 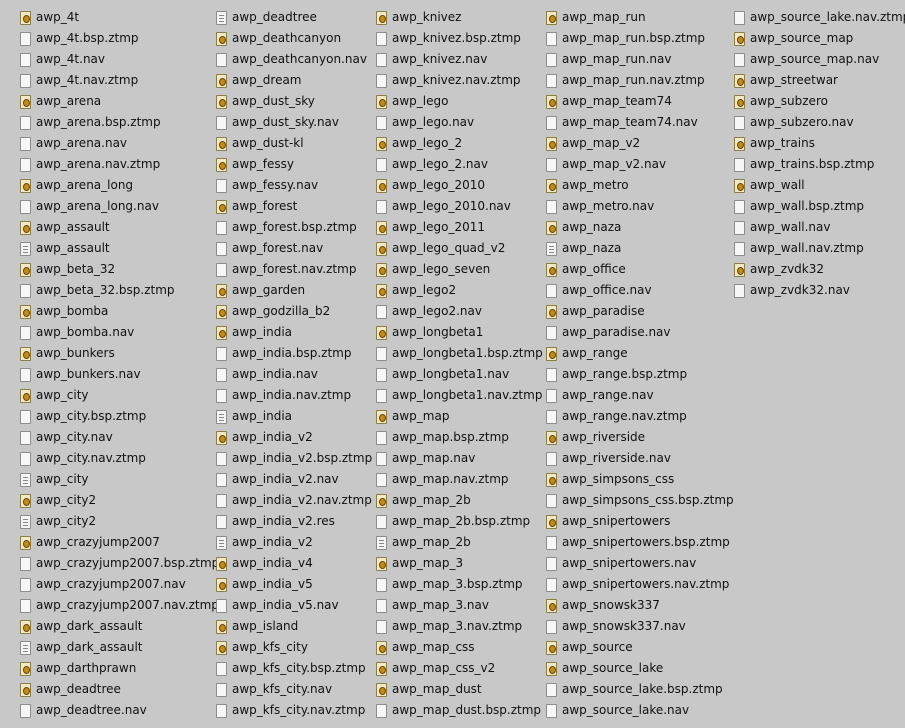 I want to click on file-item: awp_streetwar, so click(x=819, y=80).